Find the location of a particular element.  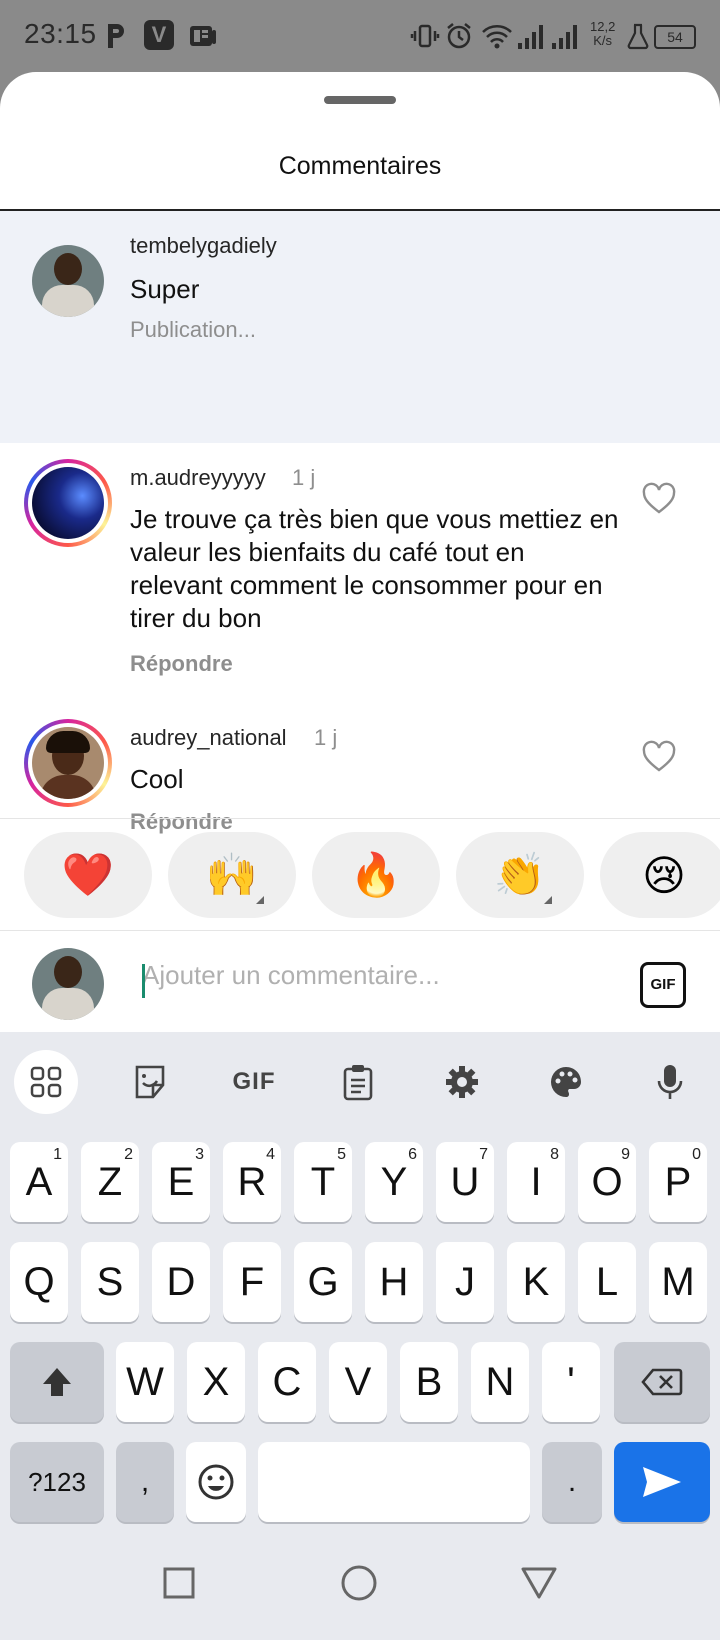

comment-username: audrey_national is located at coordinates (208, 738).